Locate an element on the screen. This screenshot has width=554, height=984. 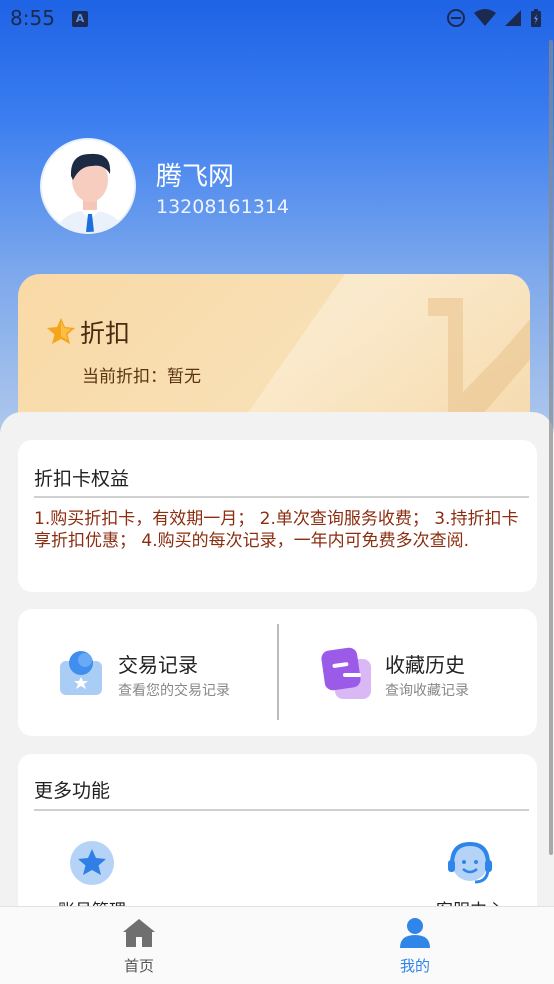
bottom-tab-bar: 首页 我的 is located at coordinates (277, 945).